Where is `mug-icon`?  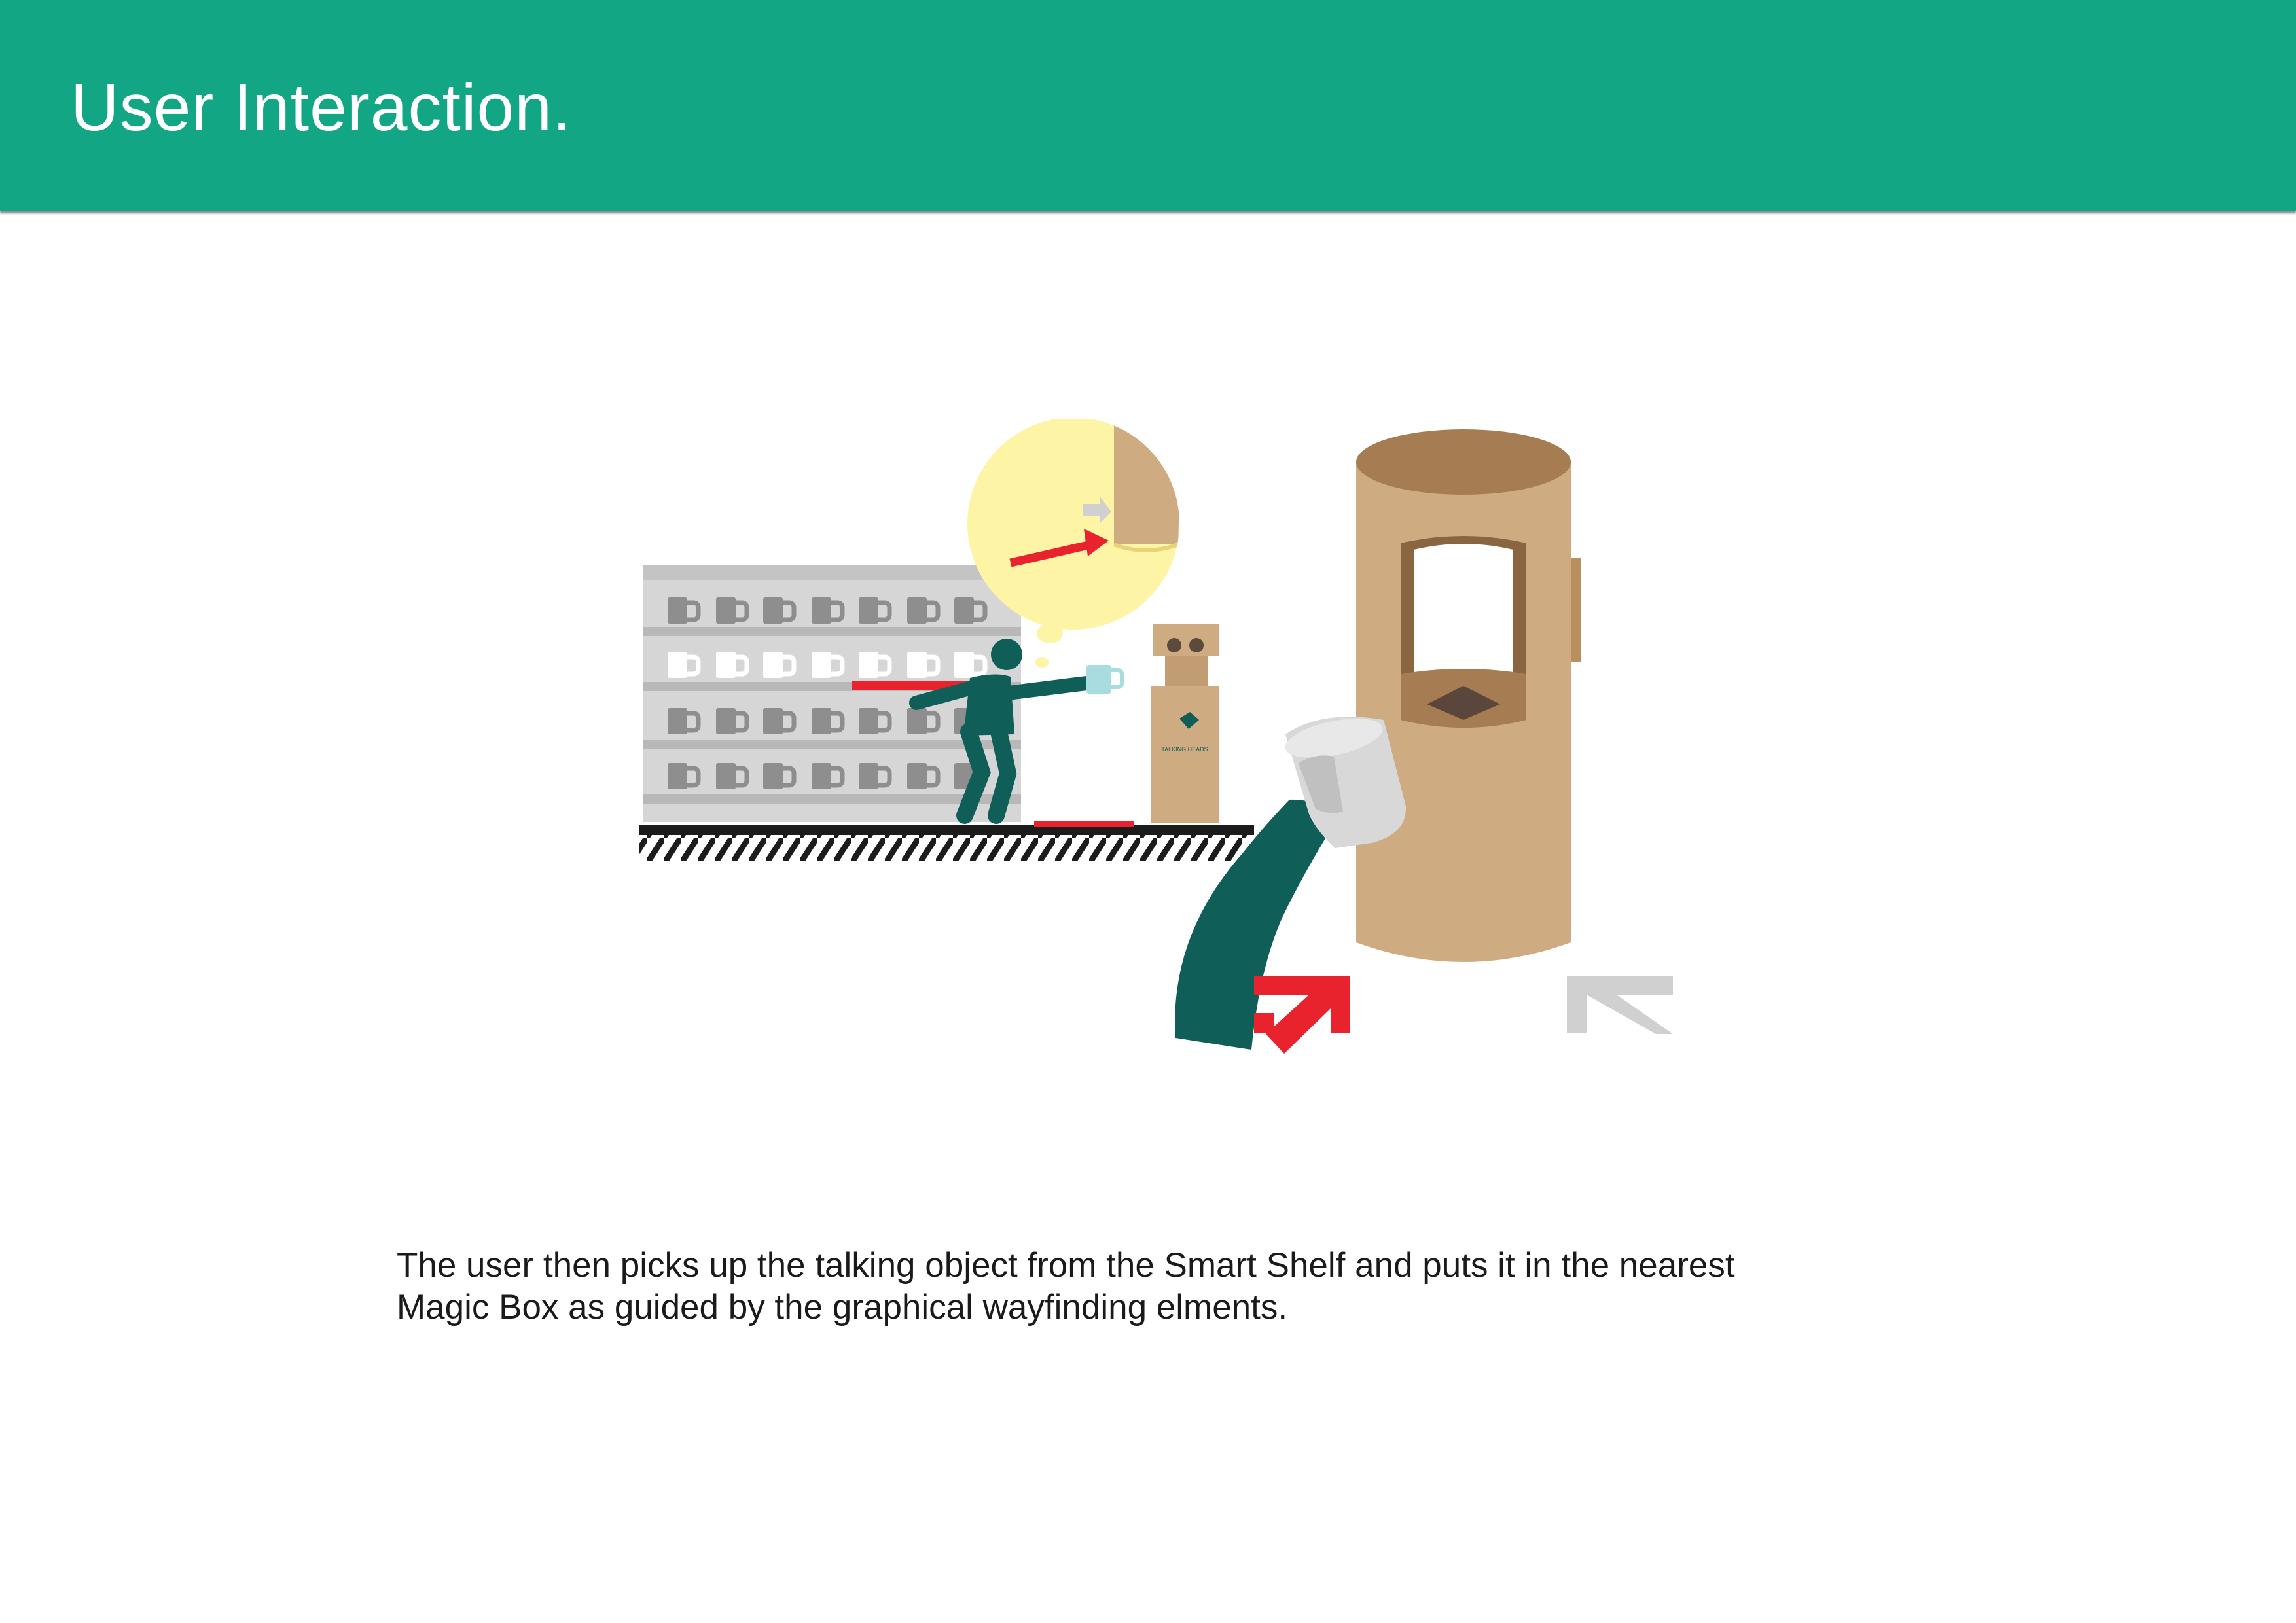
mug-icon is located at coordinates (1105, 679).